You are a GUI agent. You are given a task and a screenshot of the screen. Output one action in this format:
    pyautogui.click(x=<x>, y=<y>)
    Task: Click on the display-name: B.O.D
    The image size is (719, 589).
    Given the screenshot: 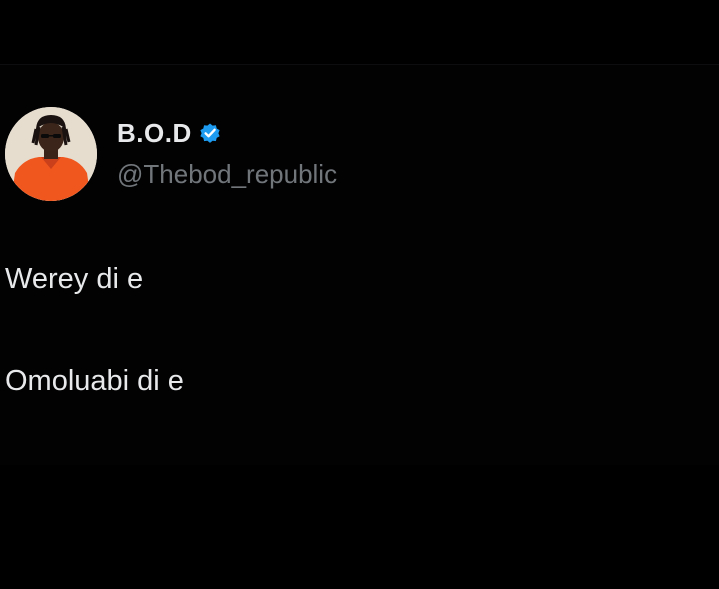 What is the action you would take?
    pyautogui.click(x=154, y=133)
    